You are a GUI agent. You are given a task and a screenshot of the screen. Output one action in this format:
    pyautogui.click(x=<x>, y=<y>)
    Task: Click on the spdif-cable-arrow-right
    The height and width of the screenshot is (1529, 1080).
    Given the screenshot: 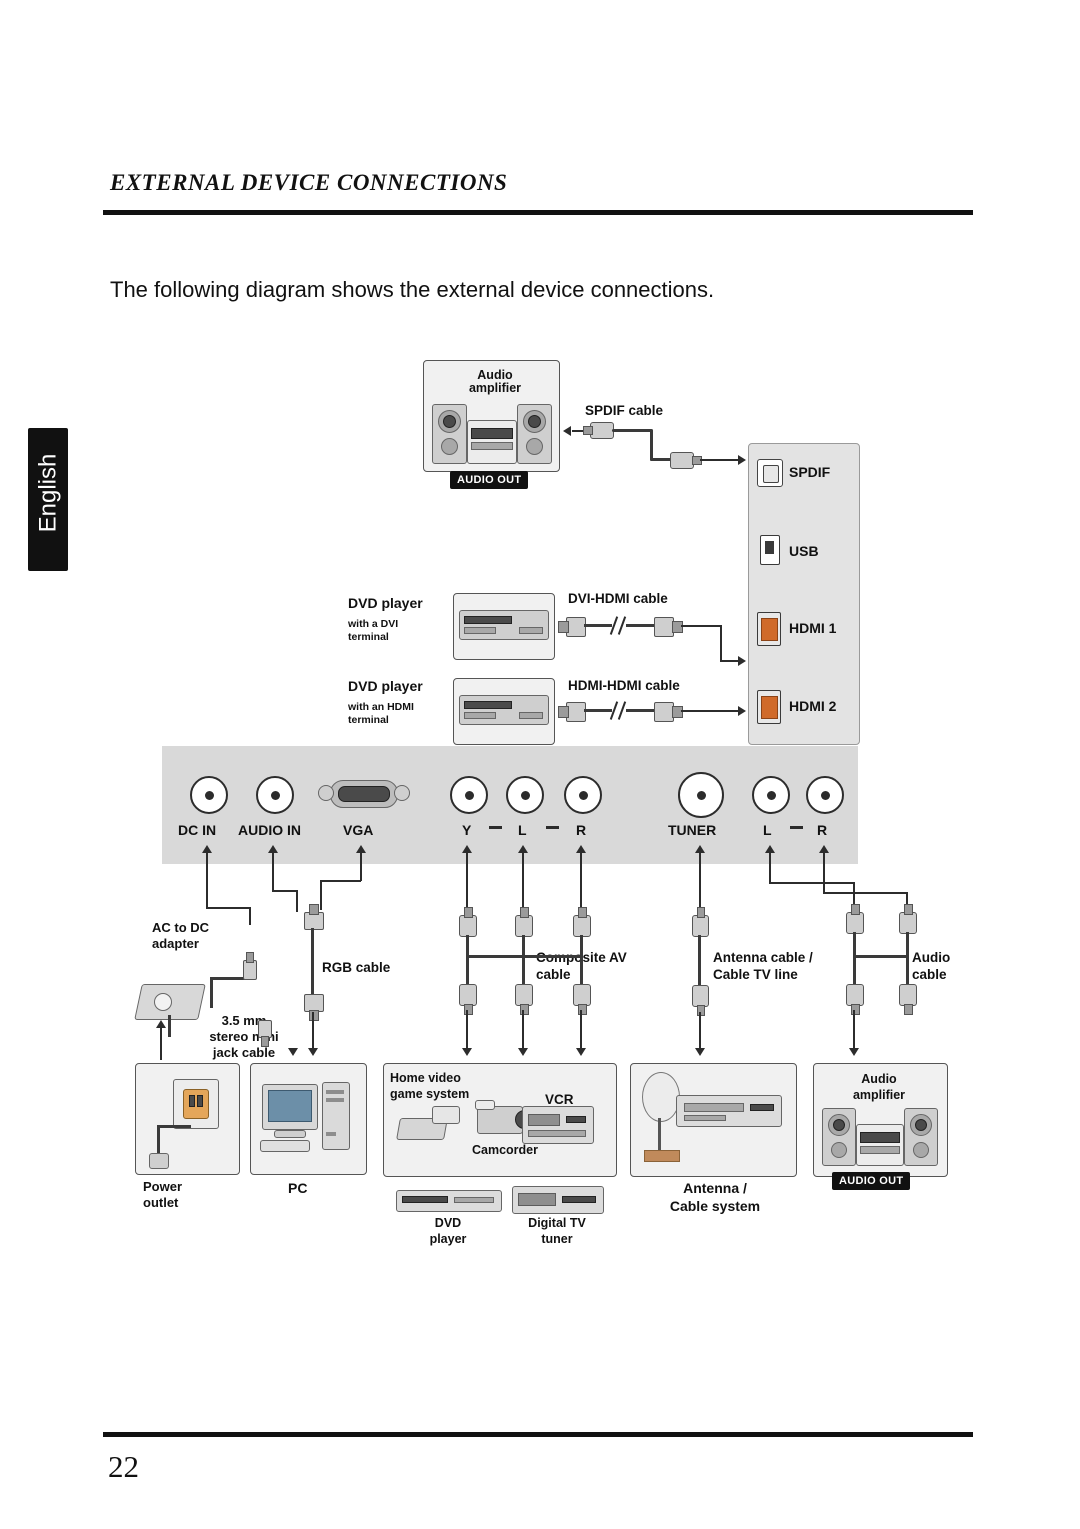 What is the action you would take?
    pyautogui.click(x=742, y=460)
    